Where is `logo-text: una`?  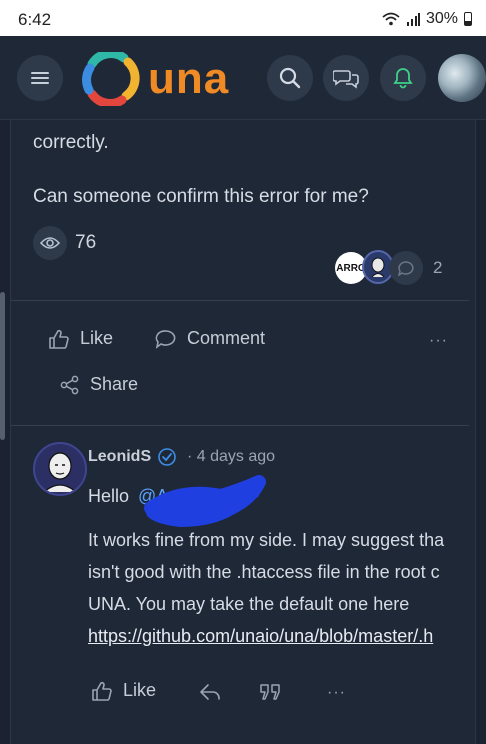
logo-text: una is located at coordinates (189, 78).